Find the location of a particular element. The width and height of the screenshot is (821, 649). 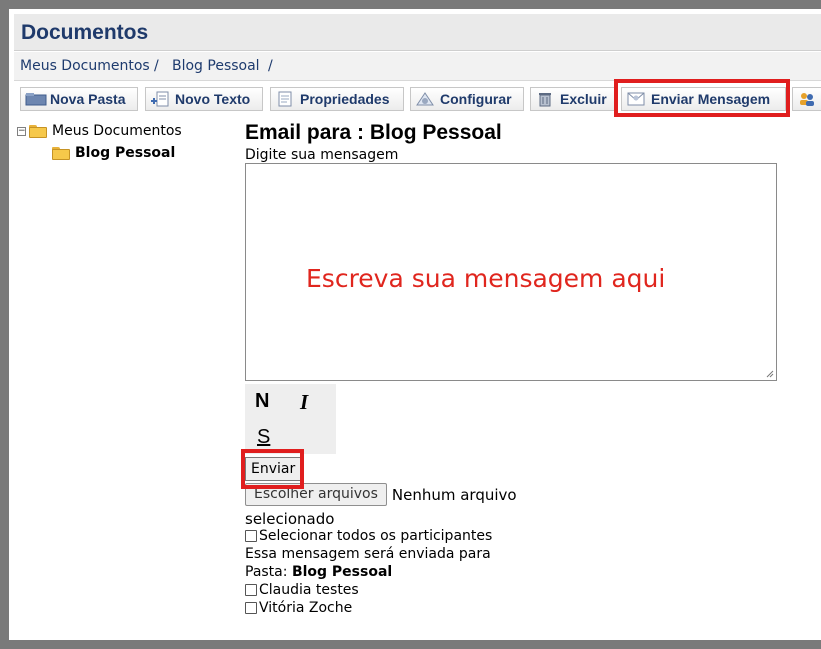

new-text-icon is located at coordinates (160, 99).